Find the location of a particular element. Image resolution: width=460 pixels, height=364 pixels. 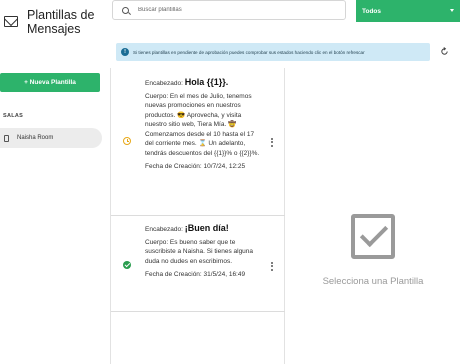

template-header: Encabezado: ¡Buen día! is located at coordinates (203, 229).